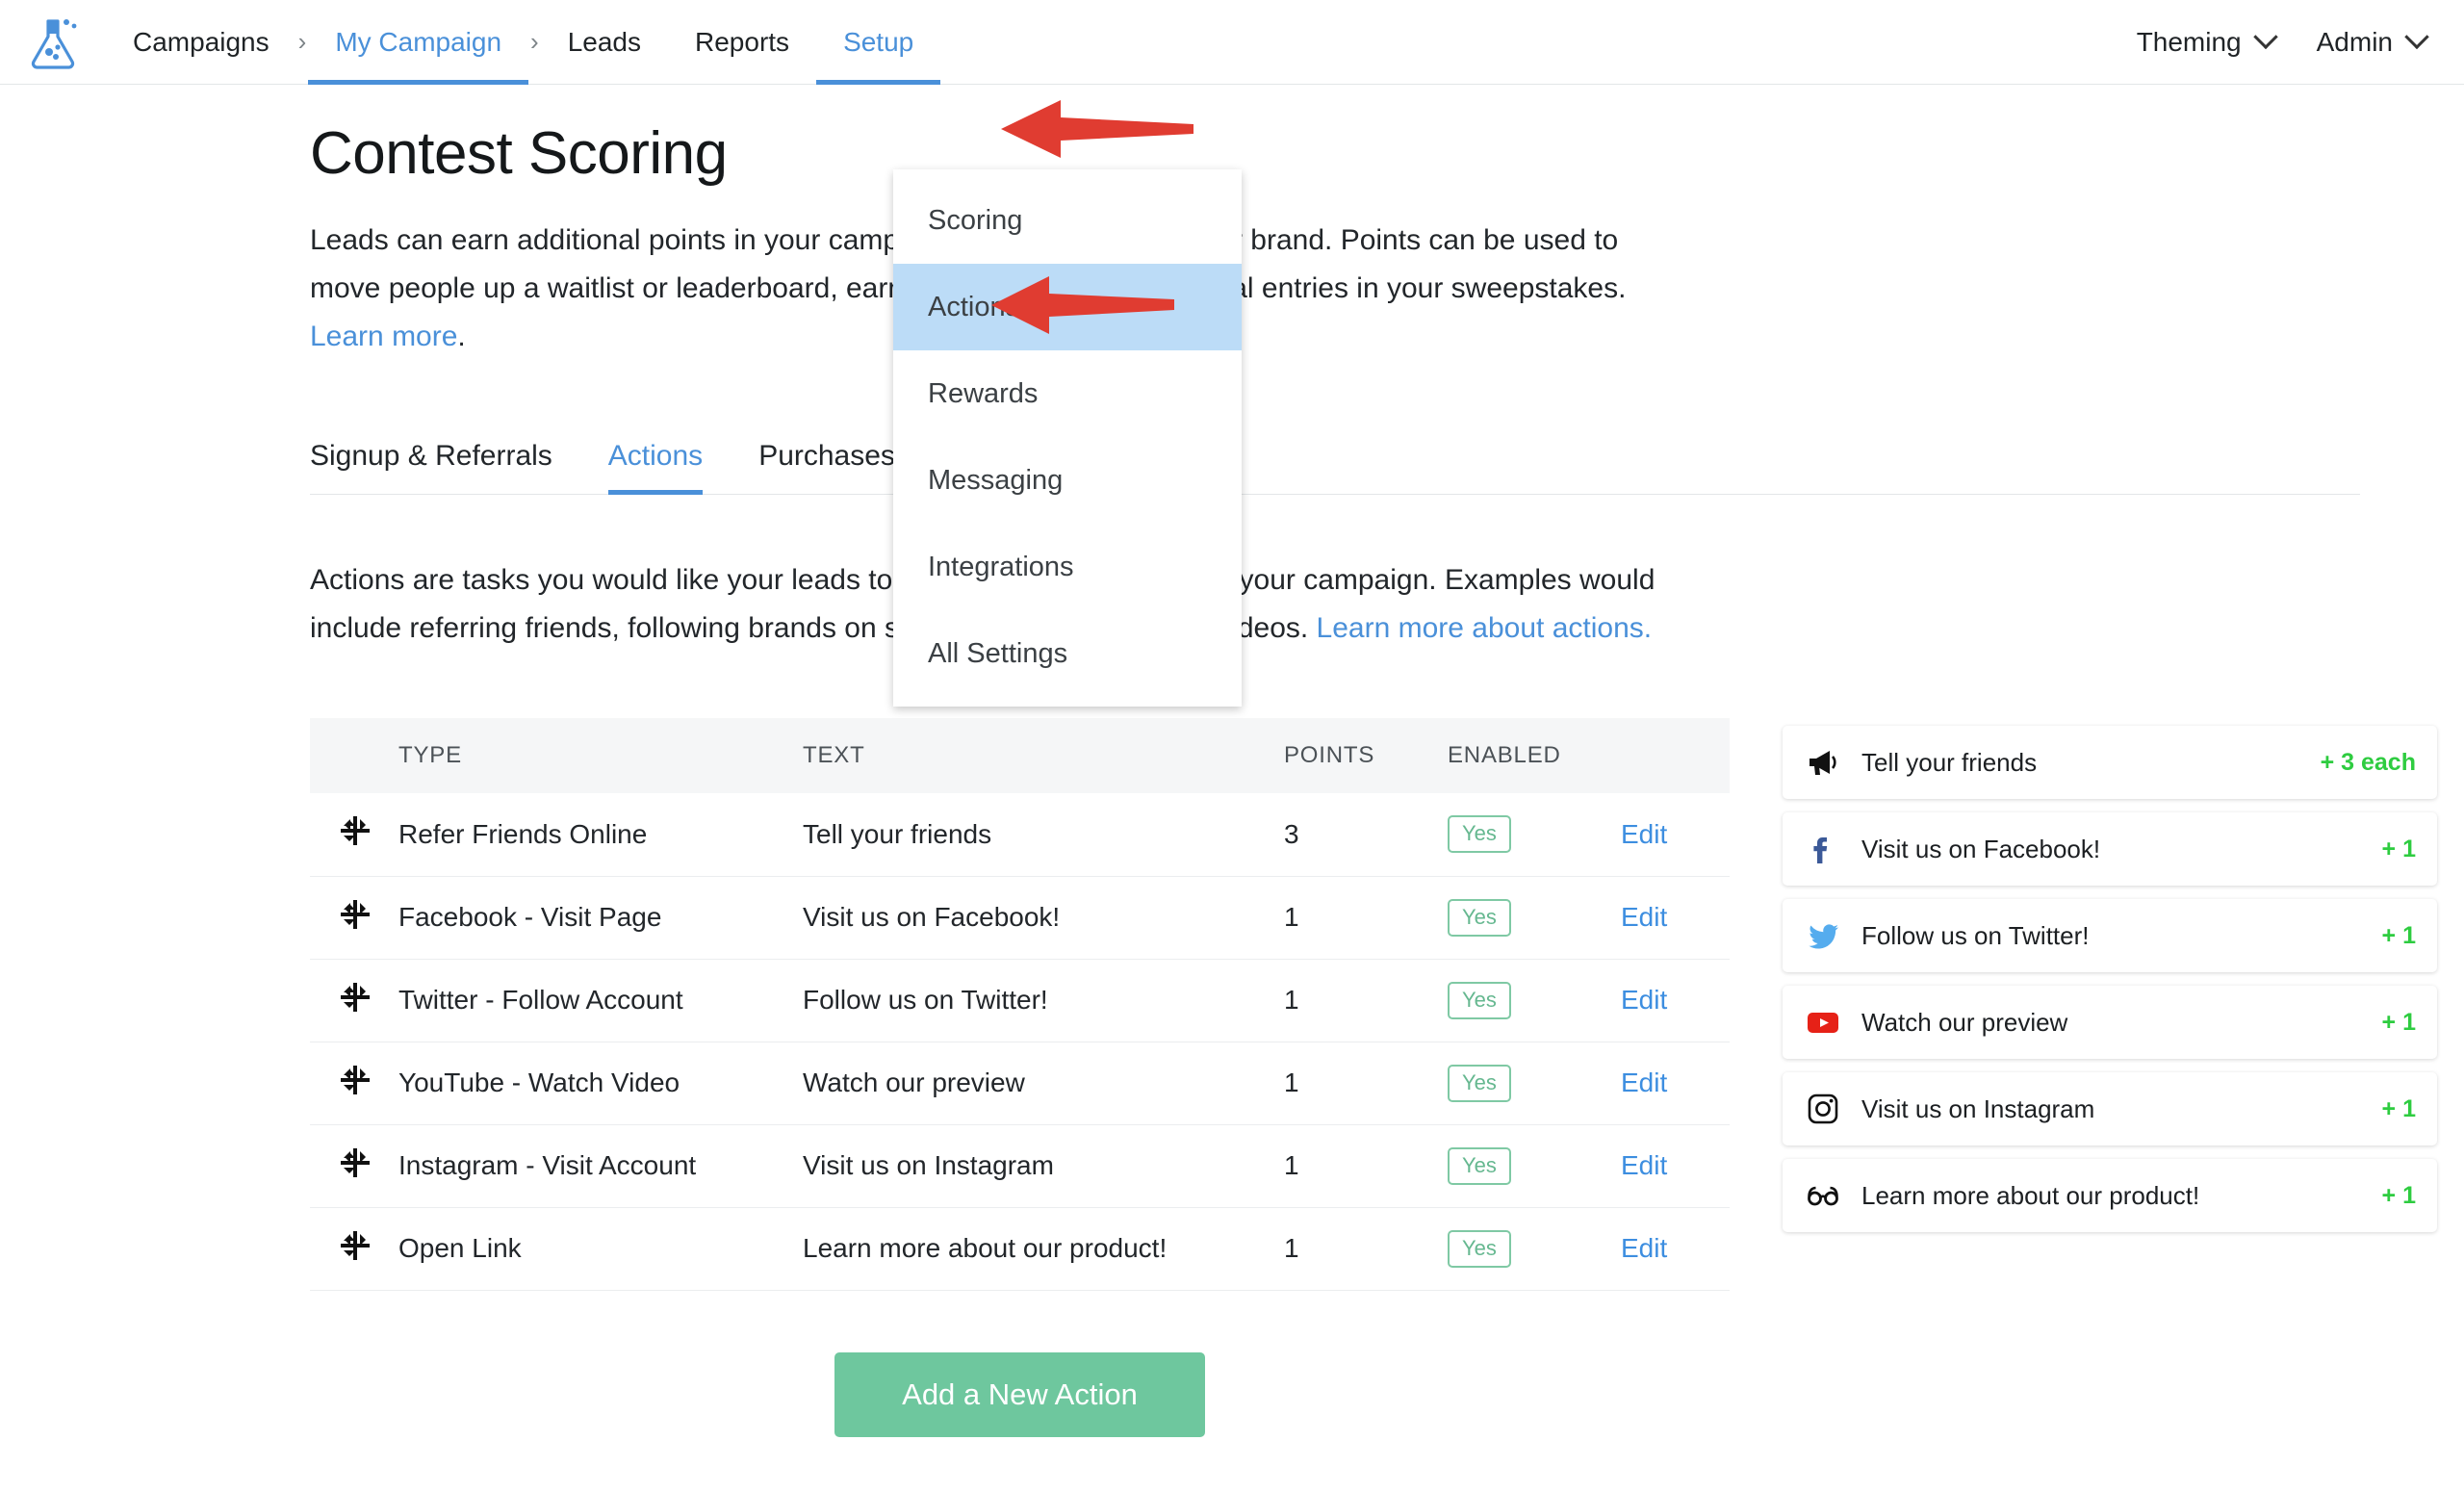 The image size is (2464, 1492). What do you see at coordinates (1820, 850) in the screenshot?
I see `facebook-icon` at bounding box center [1820, 850].